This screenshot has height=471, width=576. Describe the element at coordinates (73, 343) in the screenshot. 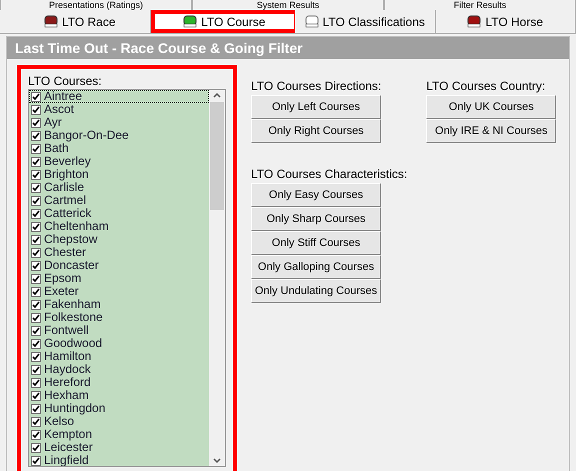

I see `course-name: Goodwood` at that location.